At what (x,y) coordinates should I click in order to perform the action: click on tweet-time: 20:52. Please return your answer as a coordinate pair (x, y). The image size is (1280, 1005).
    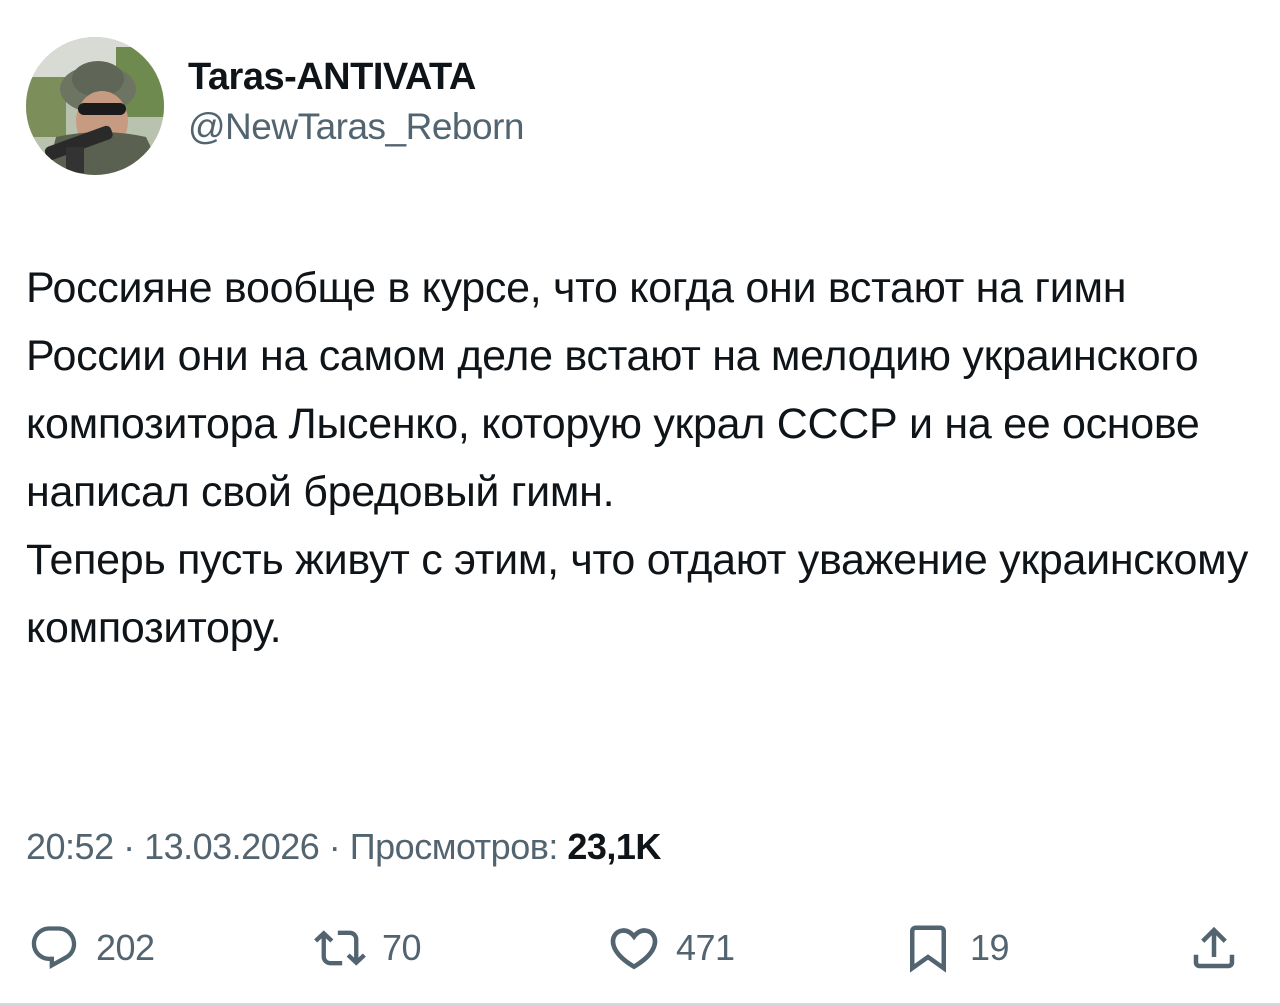
    Looking at the image, I should click on (70, 846).